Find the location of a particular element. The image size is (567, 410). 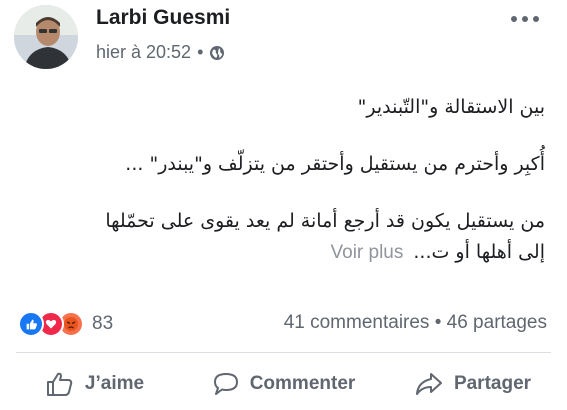

avatar is located at coordinates (46, 37).